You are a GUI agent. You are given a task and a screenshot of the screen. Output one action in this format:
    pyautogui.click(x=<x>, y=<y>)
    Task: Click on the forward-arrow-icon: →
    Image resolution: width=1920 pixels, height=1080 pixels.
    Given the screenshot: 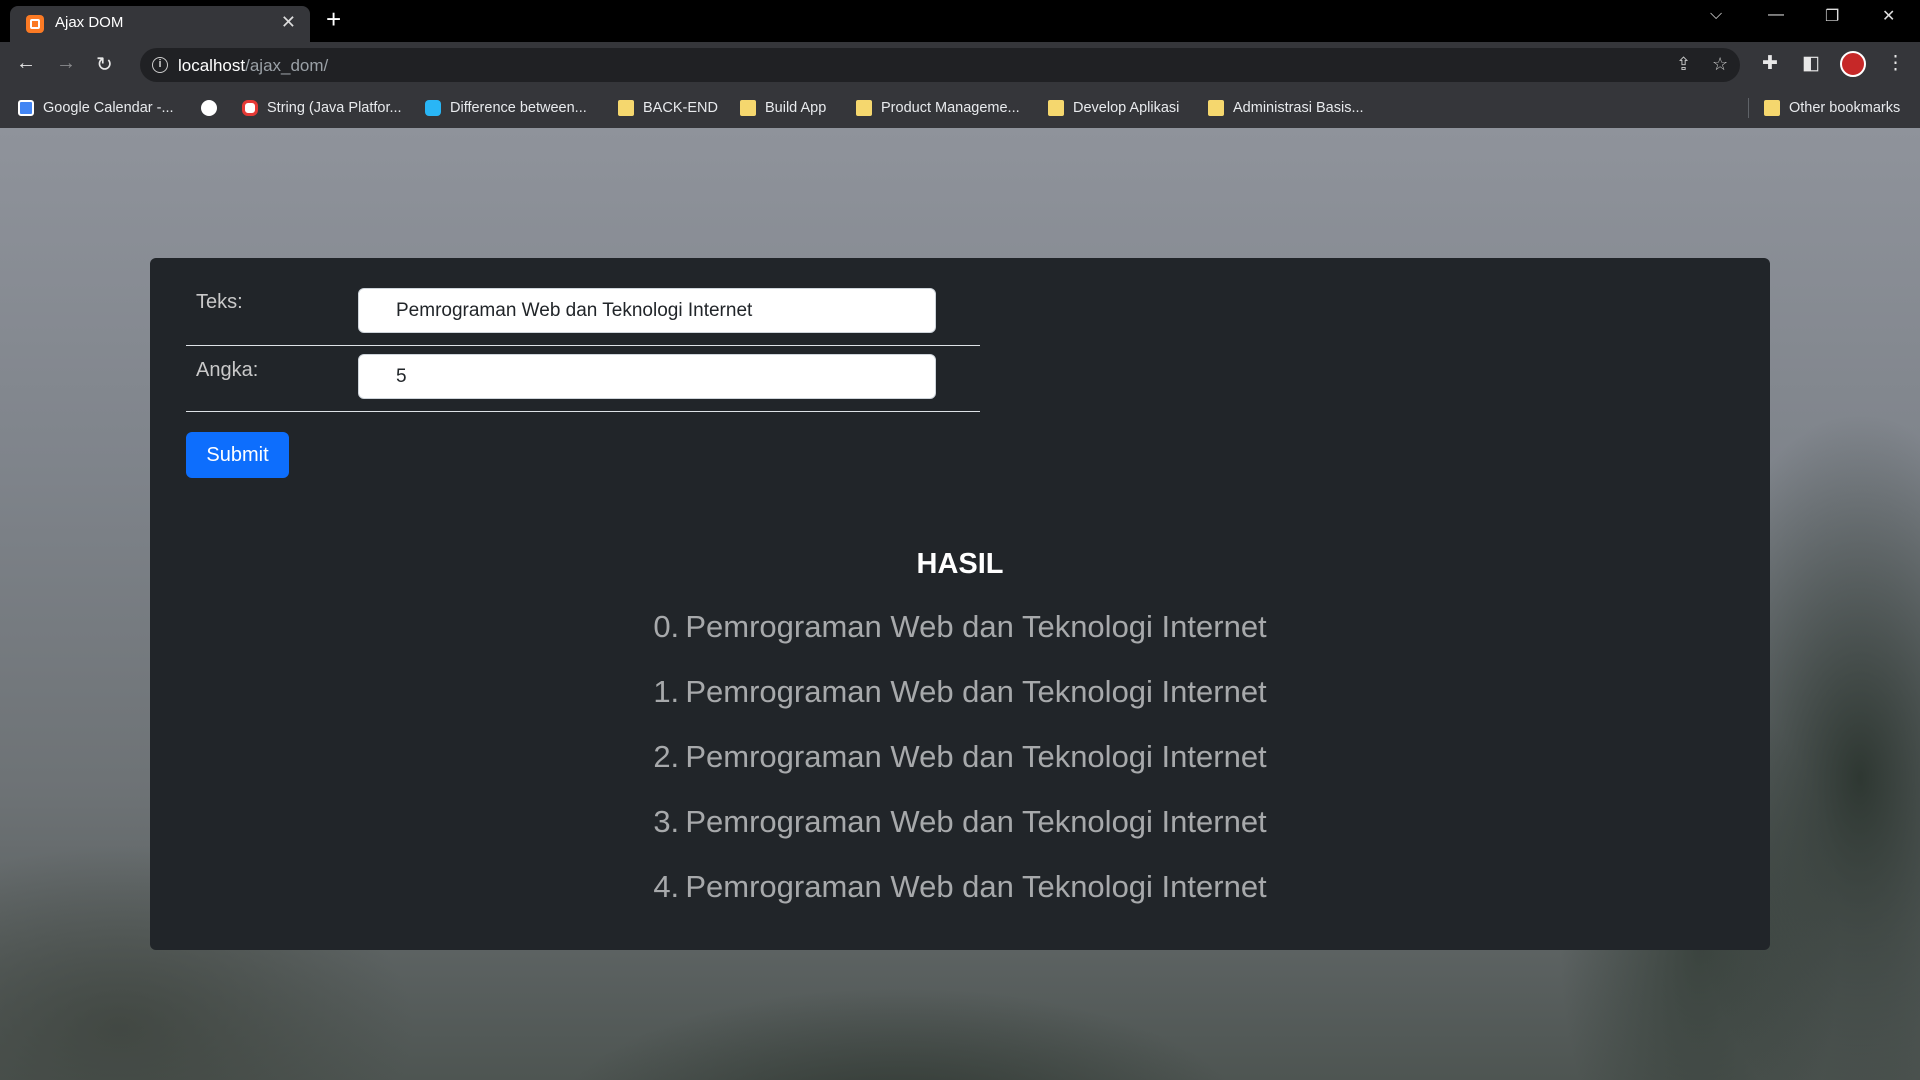 What is the action you would take?
    pyautogui.click(x=66, y=63)
    